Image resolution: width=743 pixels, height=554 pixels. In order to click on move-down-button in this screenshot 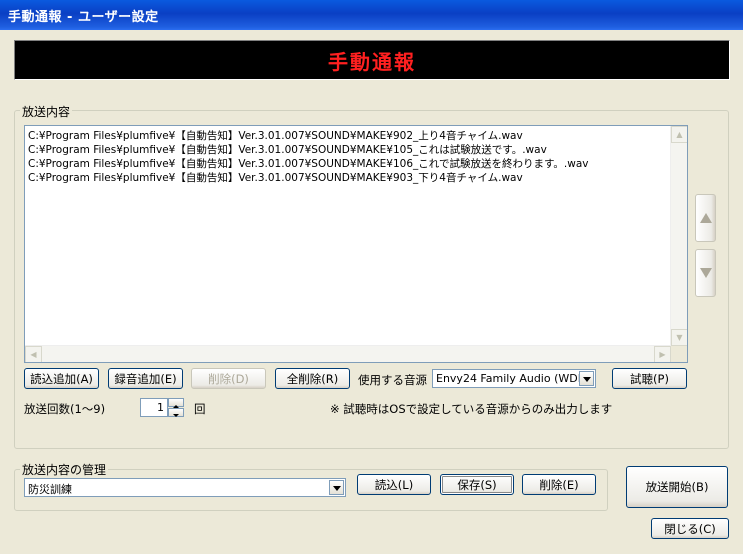, I will do `click(705, 273)`.